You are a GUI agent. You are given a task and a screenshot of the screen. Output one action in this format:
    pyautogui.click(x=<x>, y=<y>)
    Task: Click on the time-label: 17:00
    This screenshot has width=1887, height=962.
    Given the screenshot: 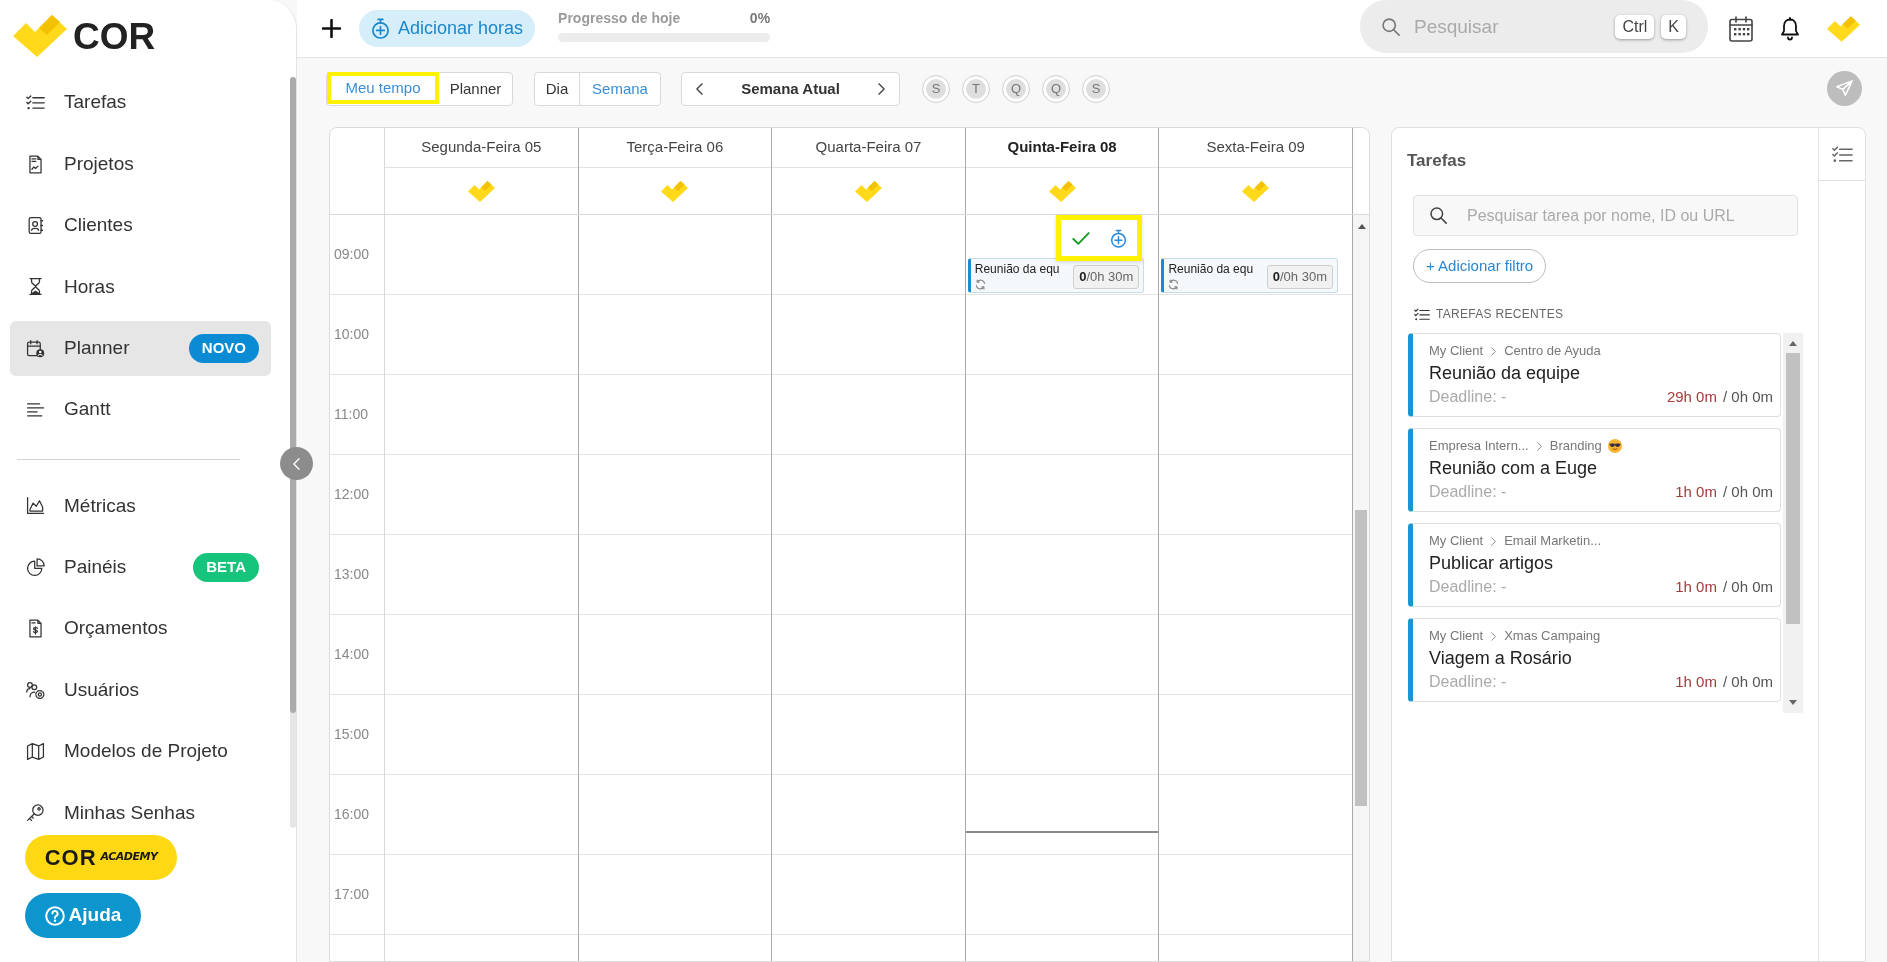 What is the action you would take?
    pyautogui.click(x=352, y=894)
    